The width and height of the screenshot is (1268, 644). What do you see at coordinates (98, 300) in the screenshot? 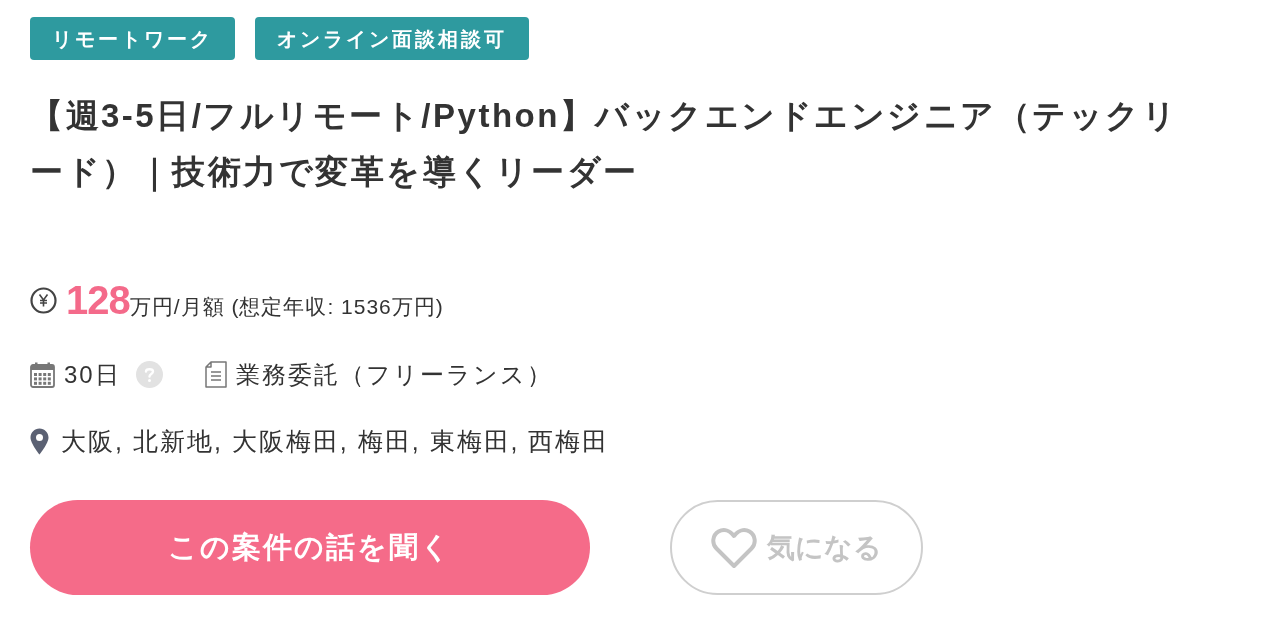
I see `salary-amount: 128` at bounding box center [98, 300].